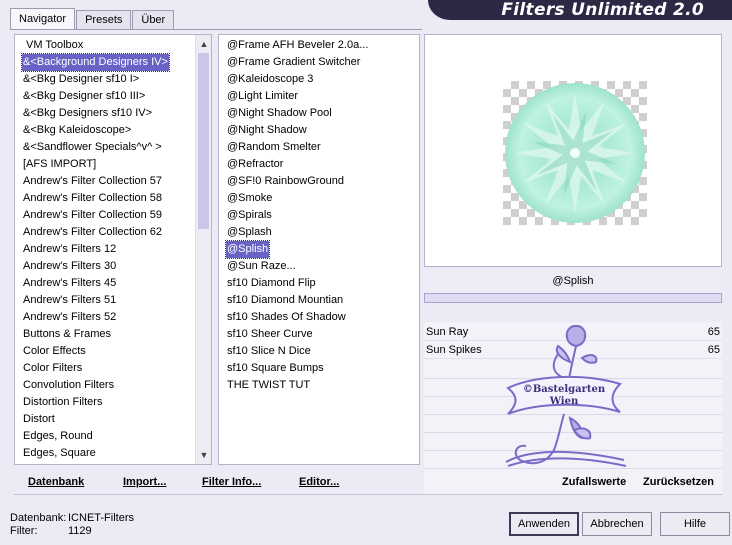 This screenshot has width=732, height=545. Describe the element at coordinates (269, 351) in the screenshot. I see `filter-item: sf10 Slice N Dice` at that location.